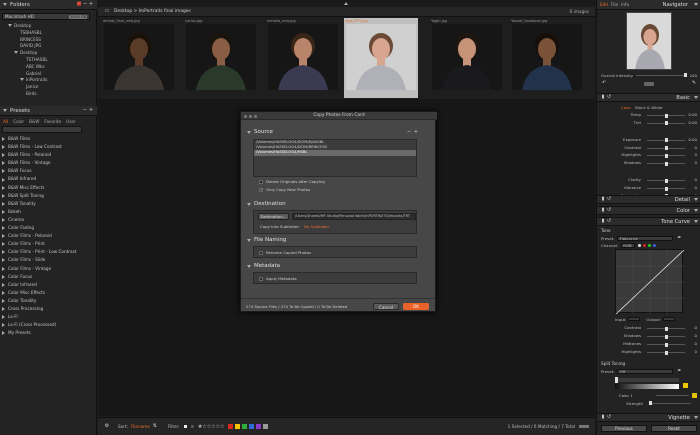  What do you see at coordinates (674, 428) in the screenshot?
I see `reset-button: Reset` at bounding box center [674, 428].